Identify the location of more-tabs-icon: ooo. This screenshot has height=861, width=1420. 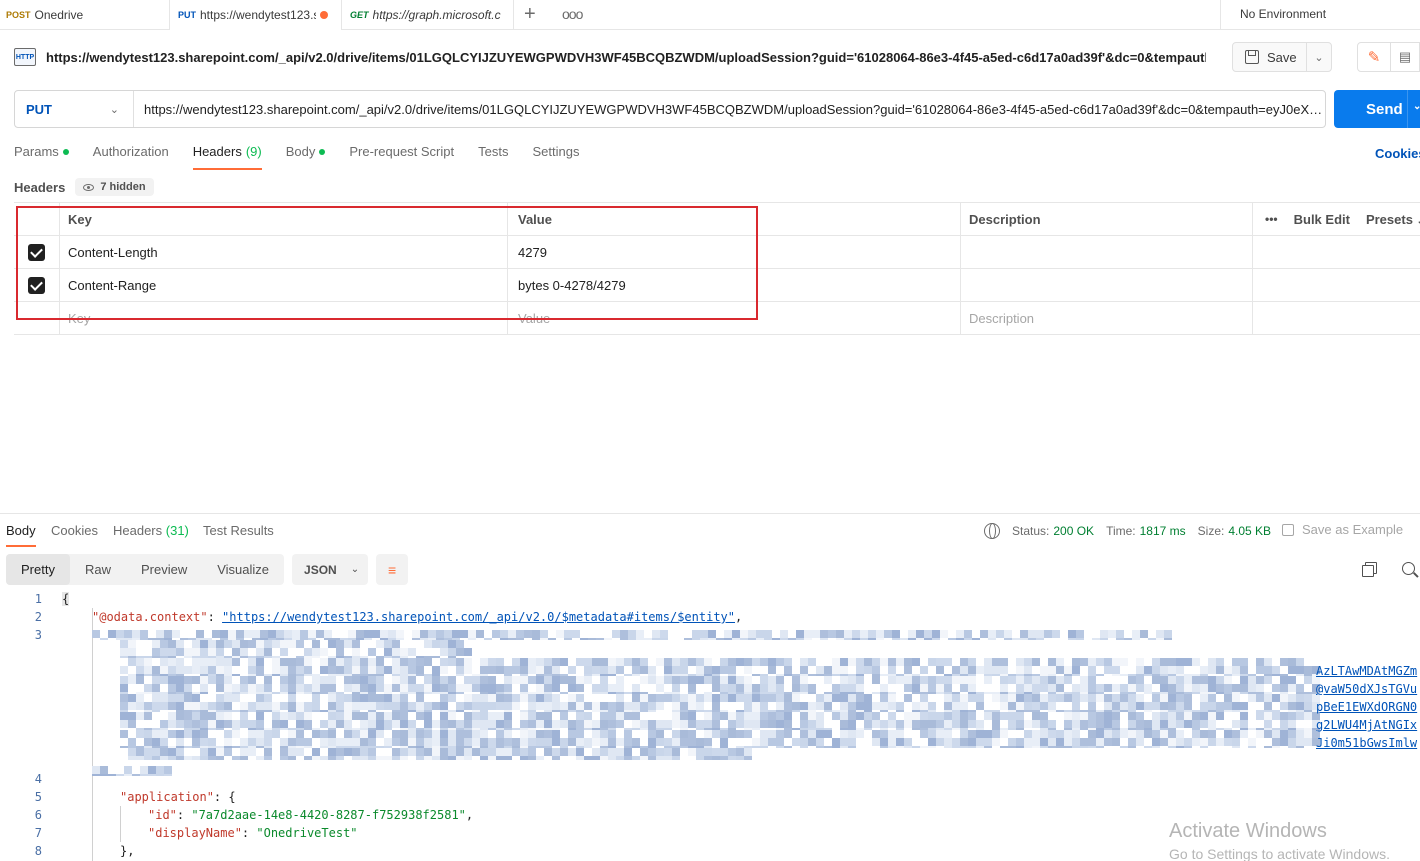
(572, 14).